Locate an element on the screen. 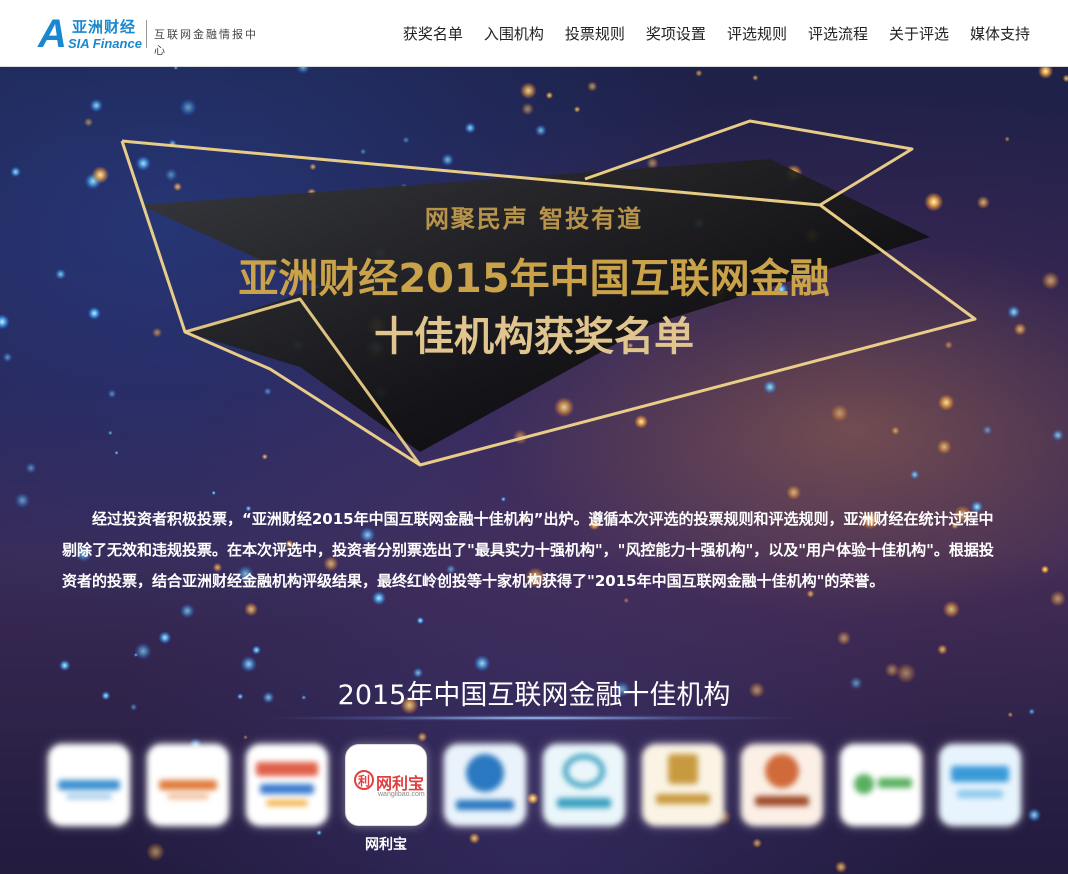 The image size is (1068, 874). logo-name-cn: 亚洲财经 is located at coordinates (104, 27).